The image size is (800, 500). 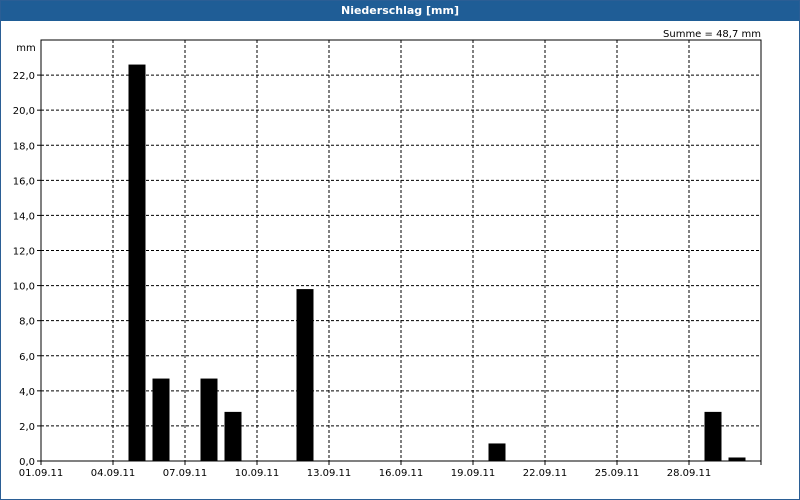 What do you see at coordinates (24, 146) in the screenshot?
I see `y-tick-label: 18,0` at bounding box center [24, 146].